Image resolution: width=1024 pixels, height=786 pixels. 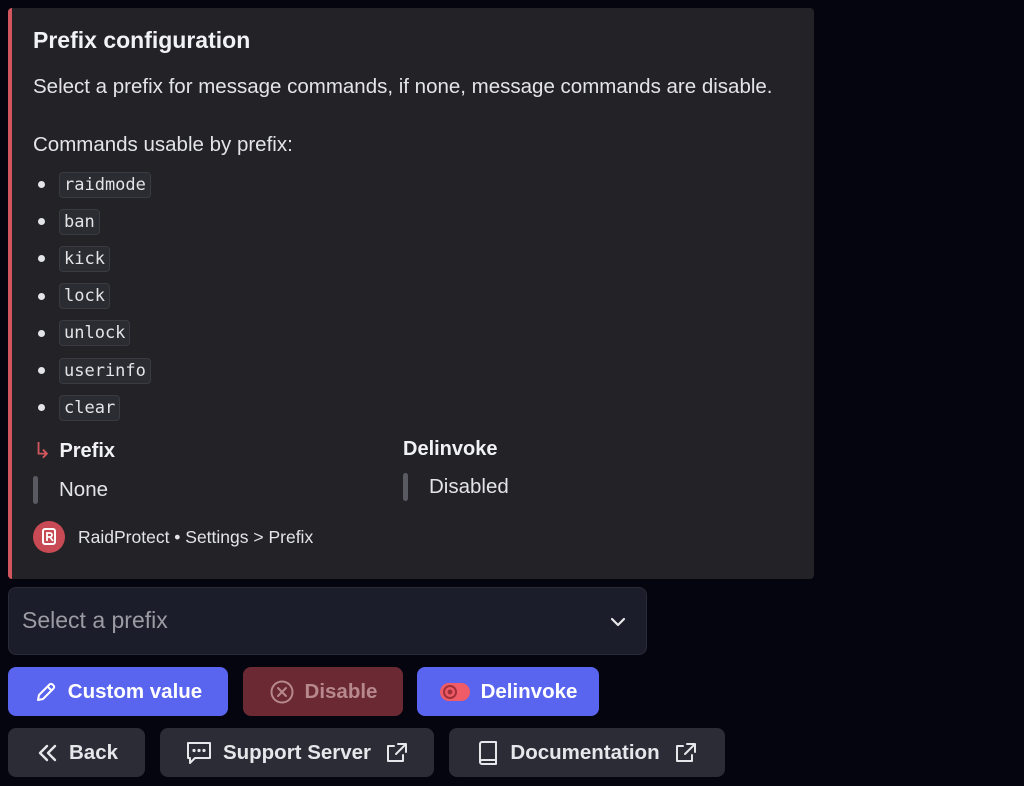 I want to click on list-item: ban, so click(x=92, y=221).